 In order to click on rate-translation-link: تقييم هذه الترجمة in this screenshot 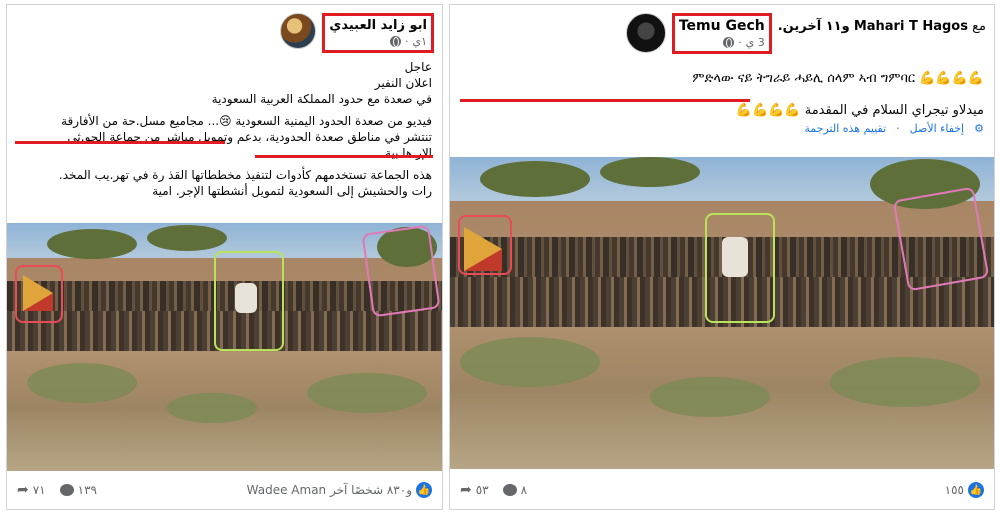, I will do `click(845, 129)`.